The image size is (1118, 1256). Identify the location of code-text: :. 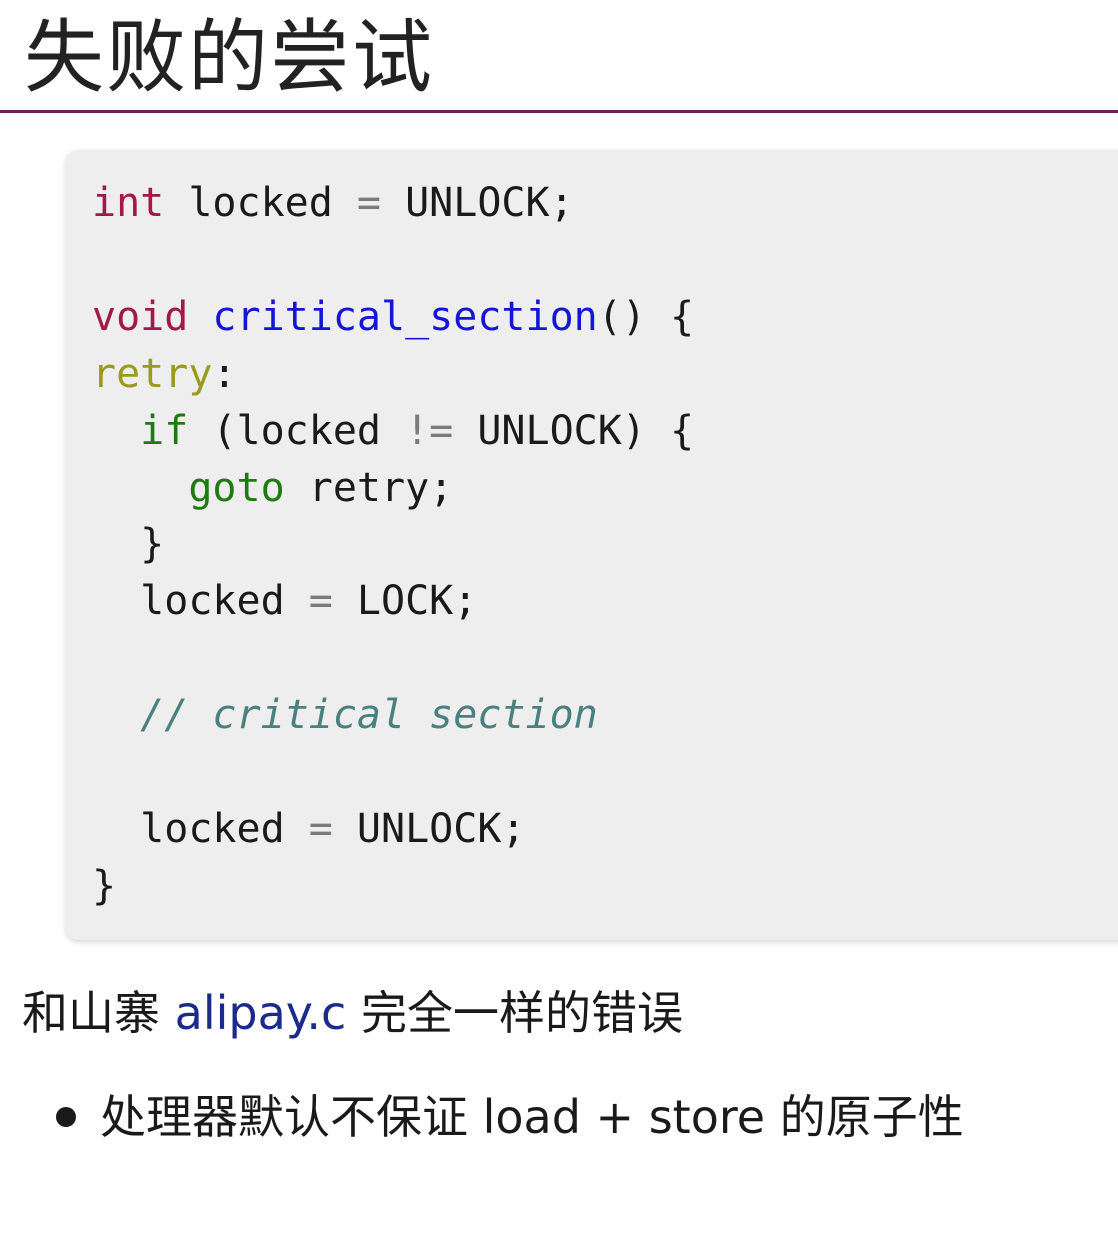
(224, 373).